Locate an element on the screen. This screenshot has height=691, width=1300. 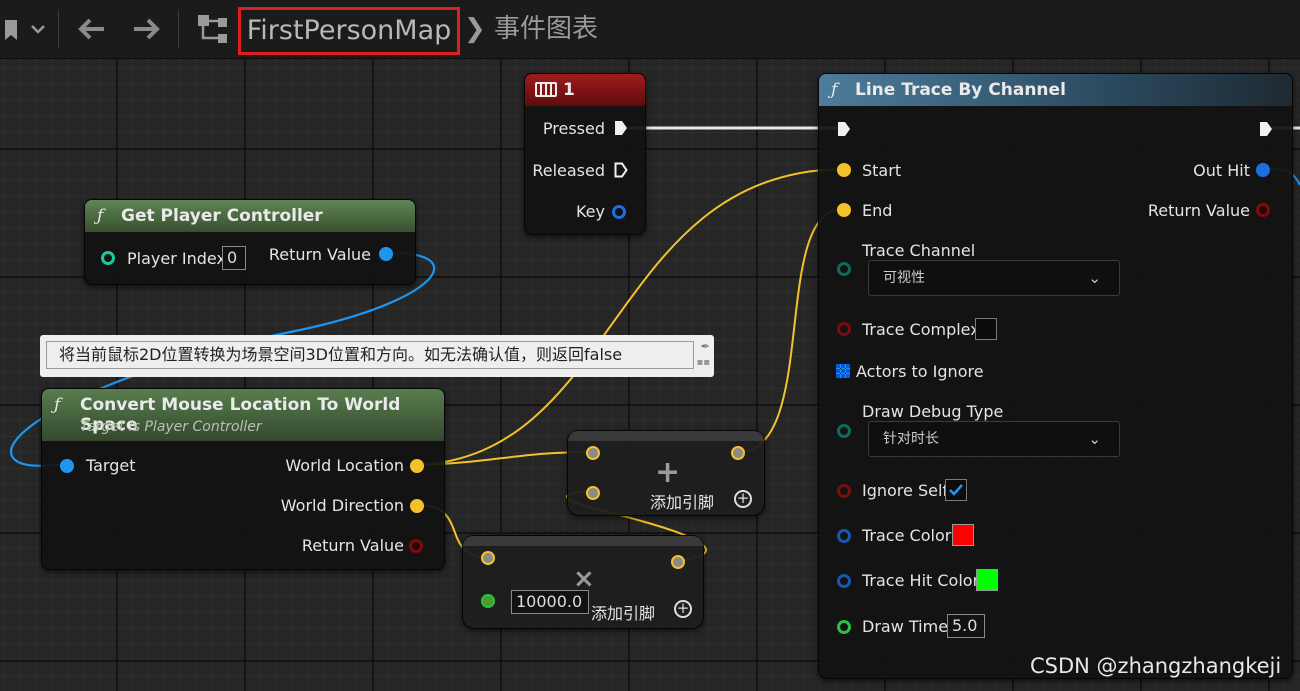
draw-time-input: 5.0 is located at coordinates (966, 626).